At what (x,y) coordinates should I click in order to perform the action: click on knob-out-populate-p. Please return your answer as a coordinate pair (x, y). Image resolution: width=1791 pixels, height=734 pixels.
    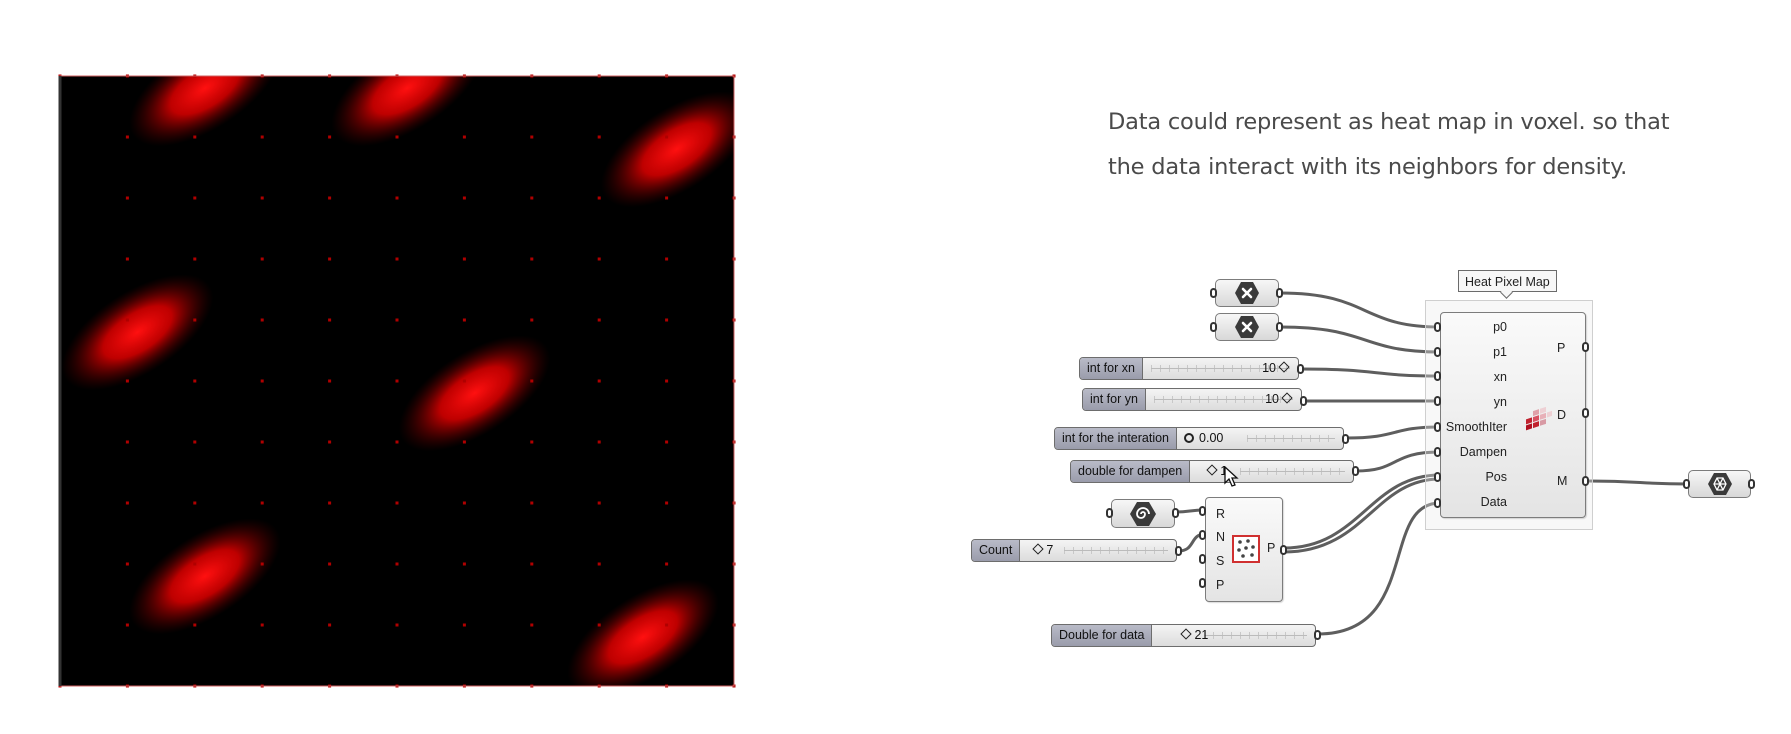
    Looking at the image, I should click on (1283, 550).